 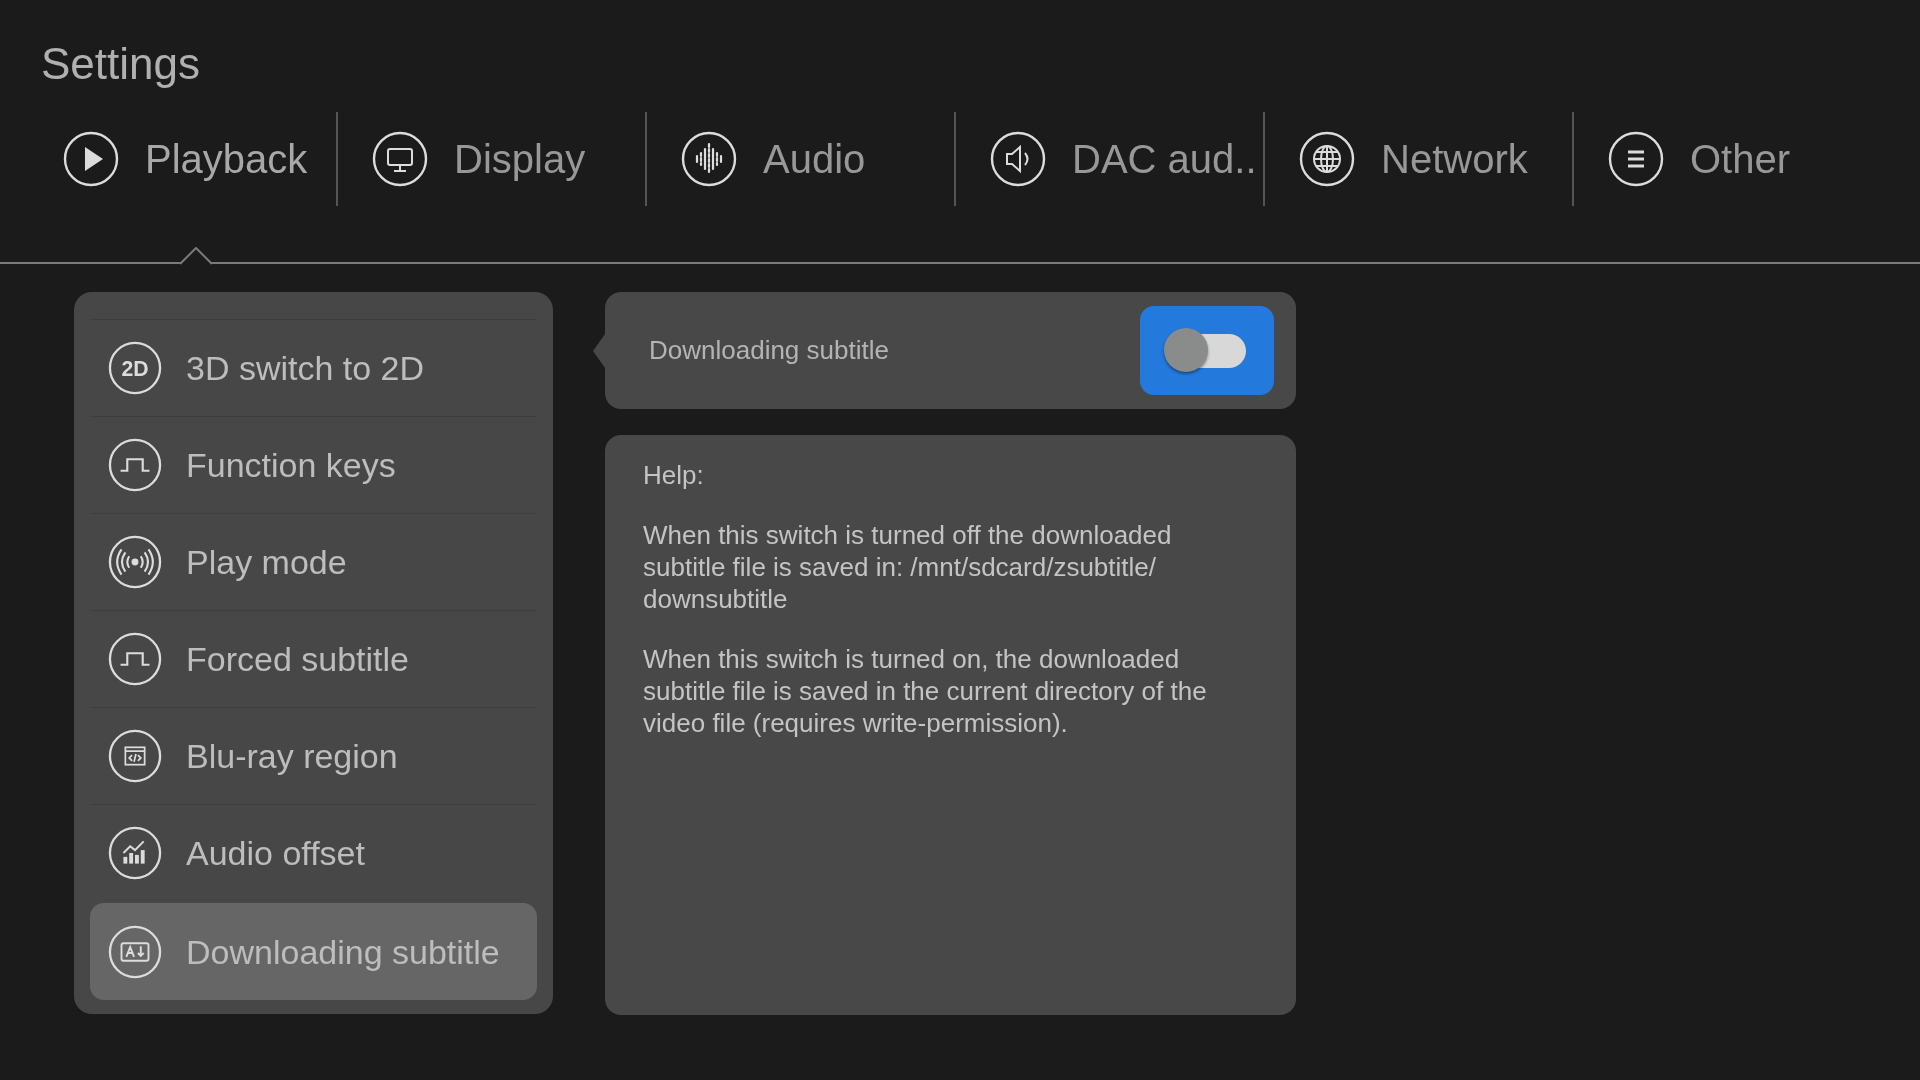 What do you see at coordinates (1018, 159) in the screenshot?
I see `speaker-icon` at bounding box center [1018, 159].